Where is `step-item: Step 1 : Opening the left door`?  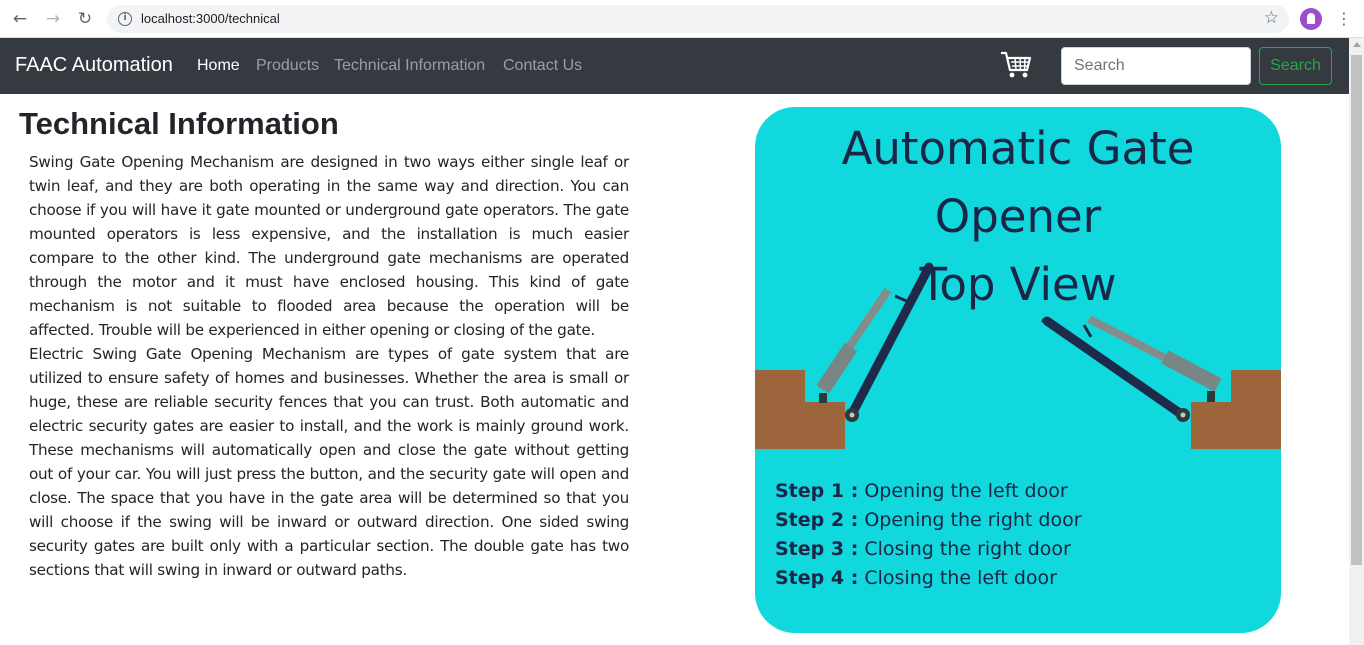 step-item: Step 1 : Opening the left door is located at coordinates (928, 491).